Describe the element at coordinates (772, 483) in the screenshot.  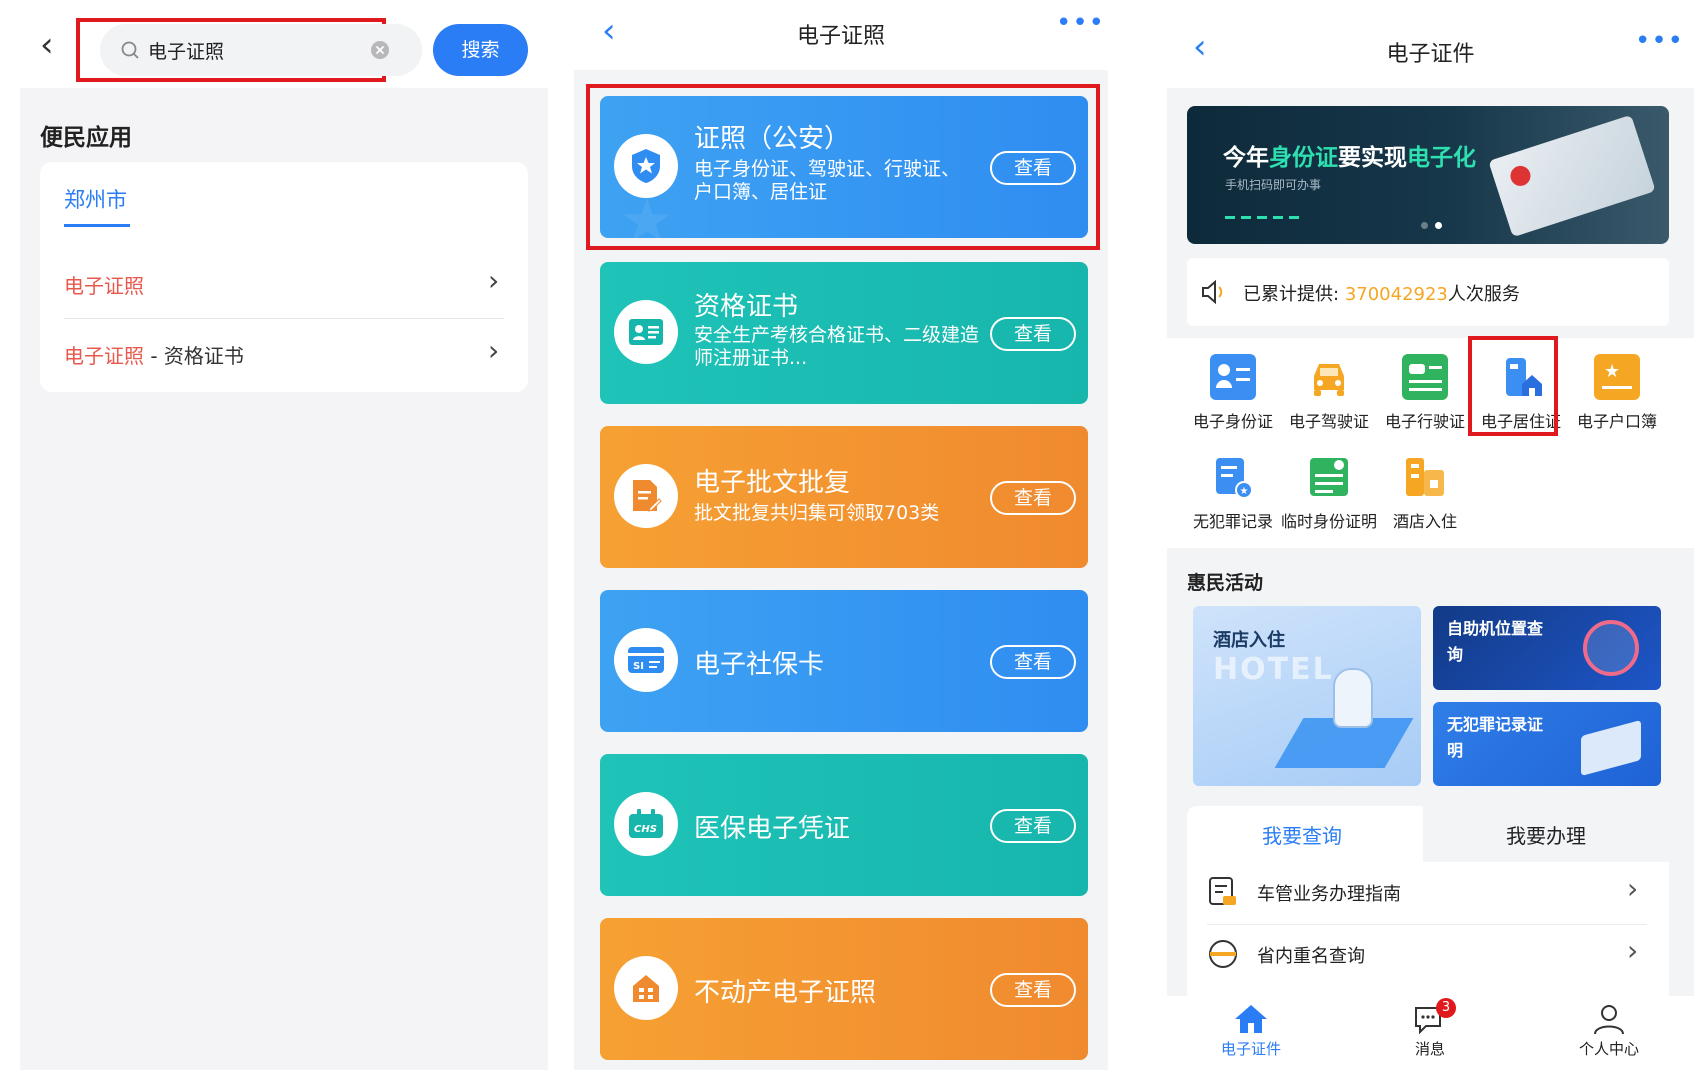
I see `service-title: 电子批文批复` at that location.